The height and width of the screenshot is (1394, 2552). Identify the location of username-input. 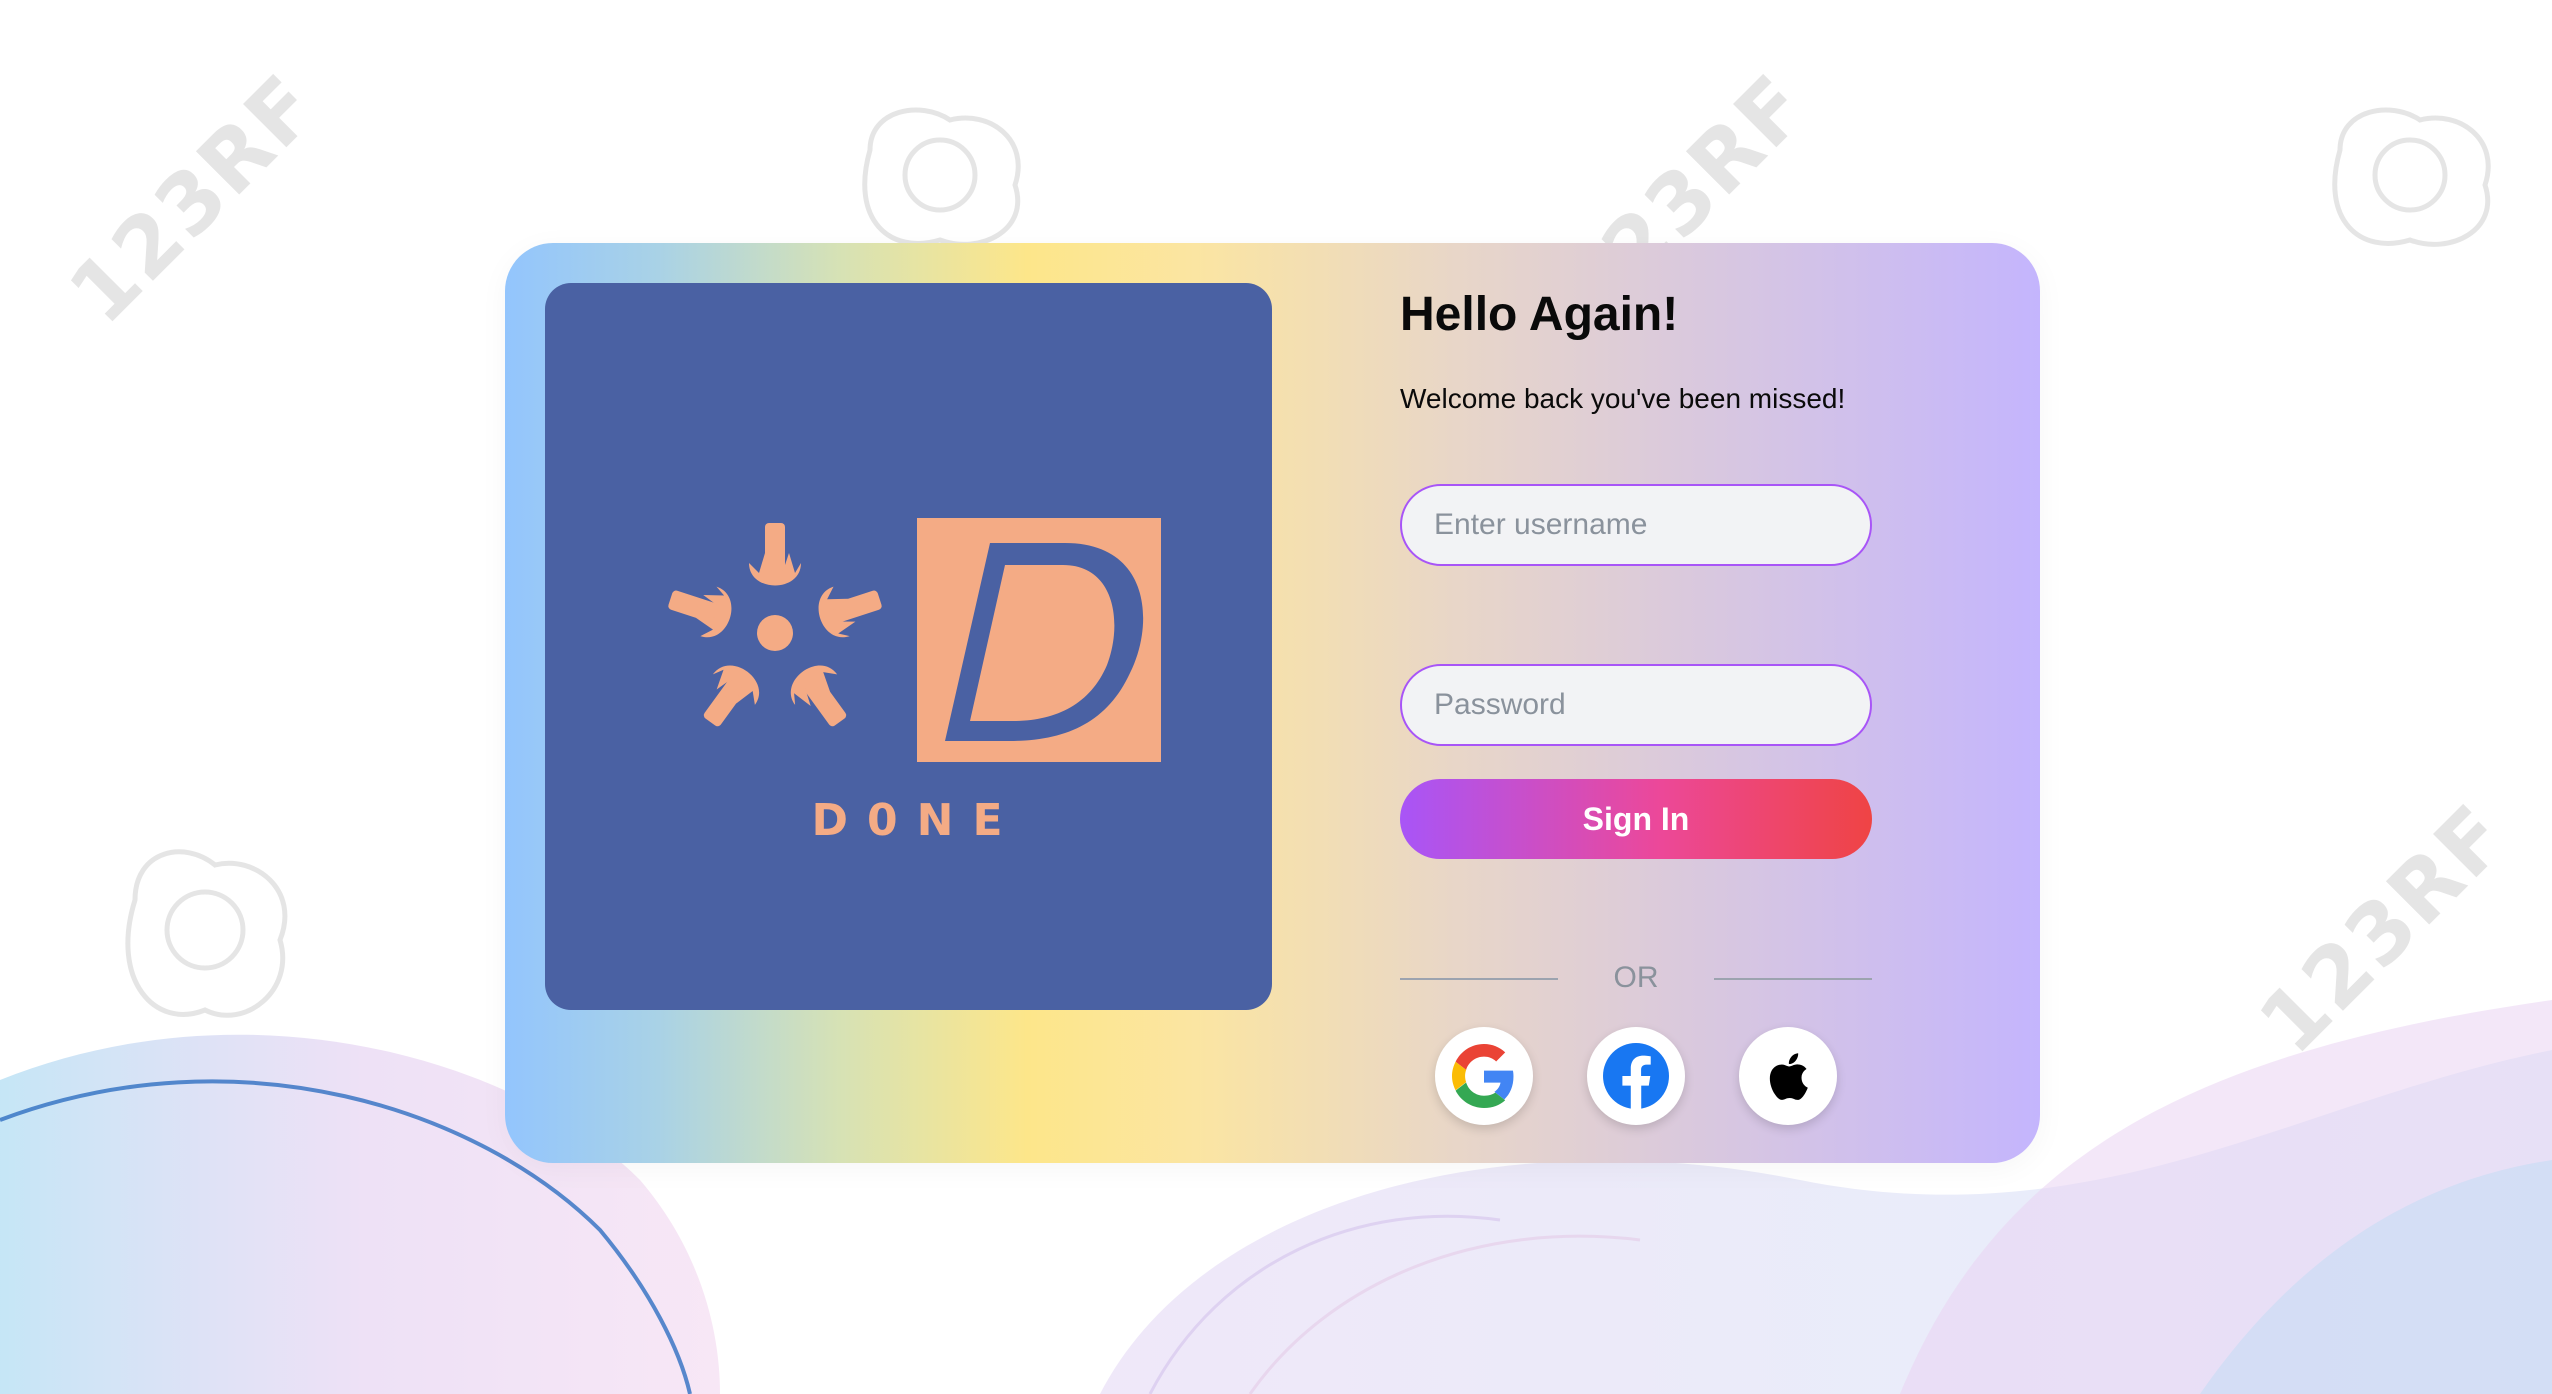
(1636, 525).